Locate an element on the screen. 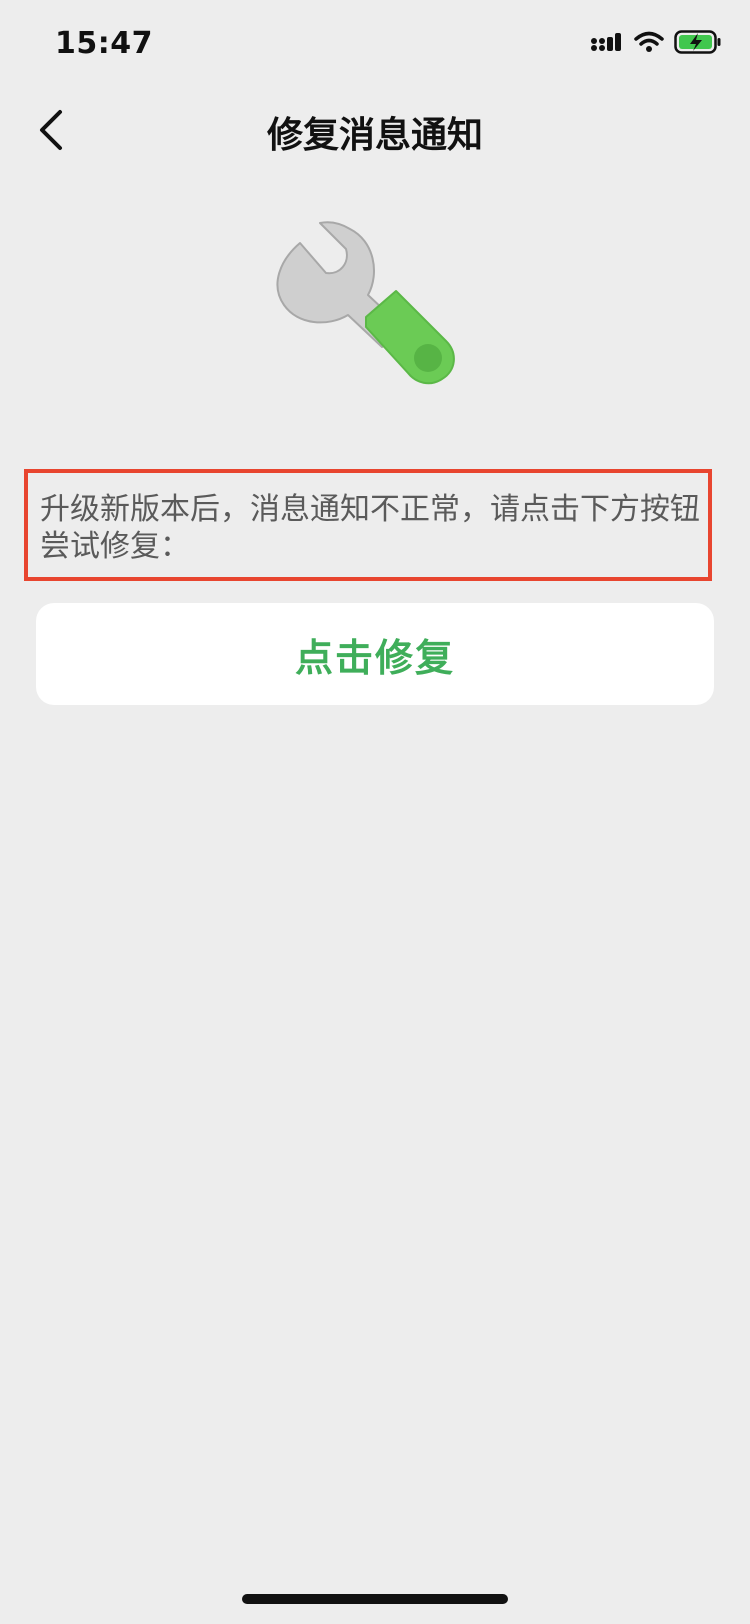  page-title: 修复消息通知 is located at coordinates (374, 135).